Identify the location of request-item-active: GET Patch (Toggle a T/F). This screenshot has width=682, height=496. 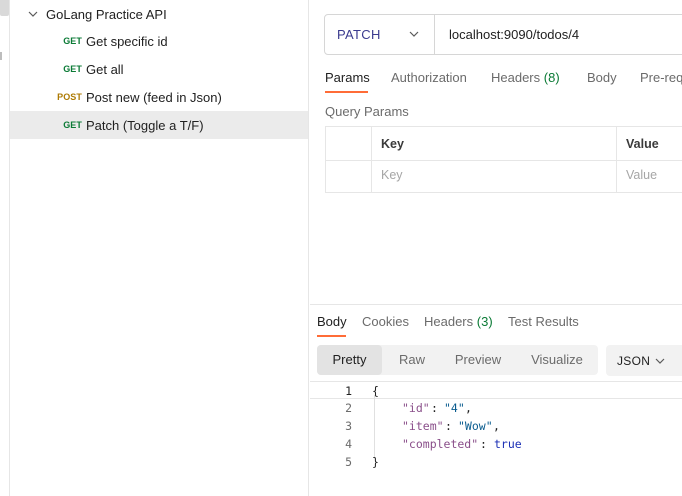
(159, 125).